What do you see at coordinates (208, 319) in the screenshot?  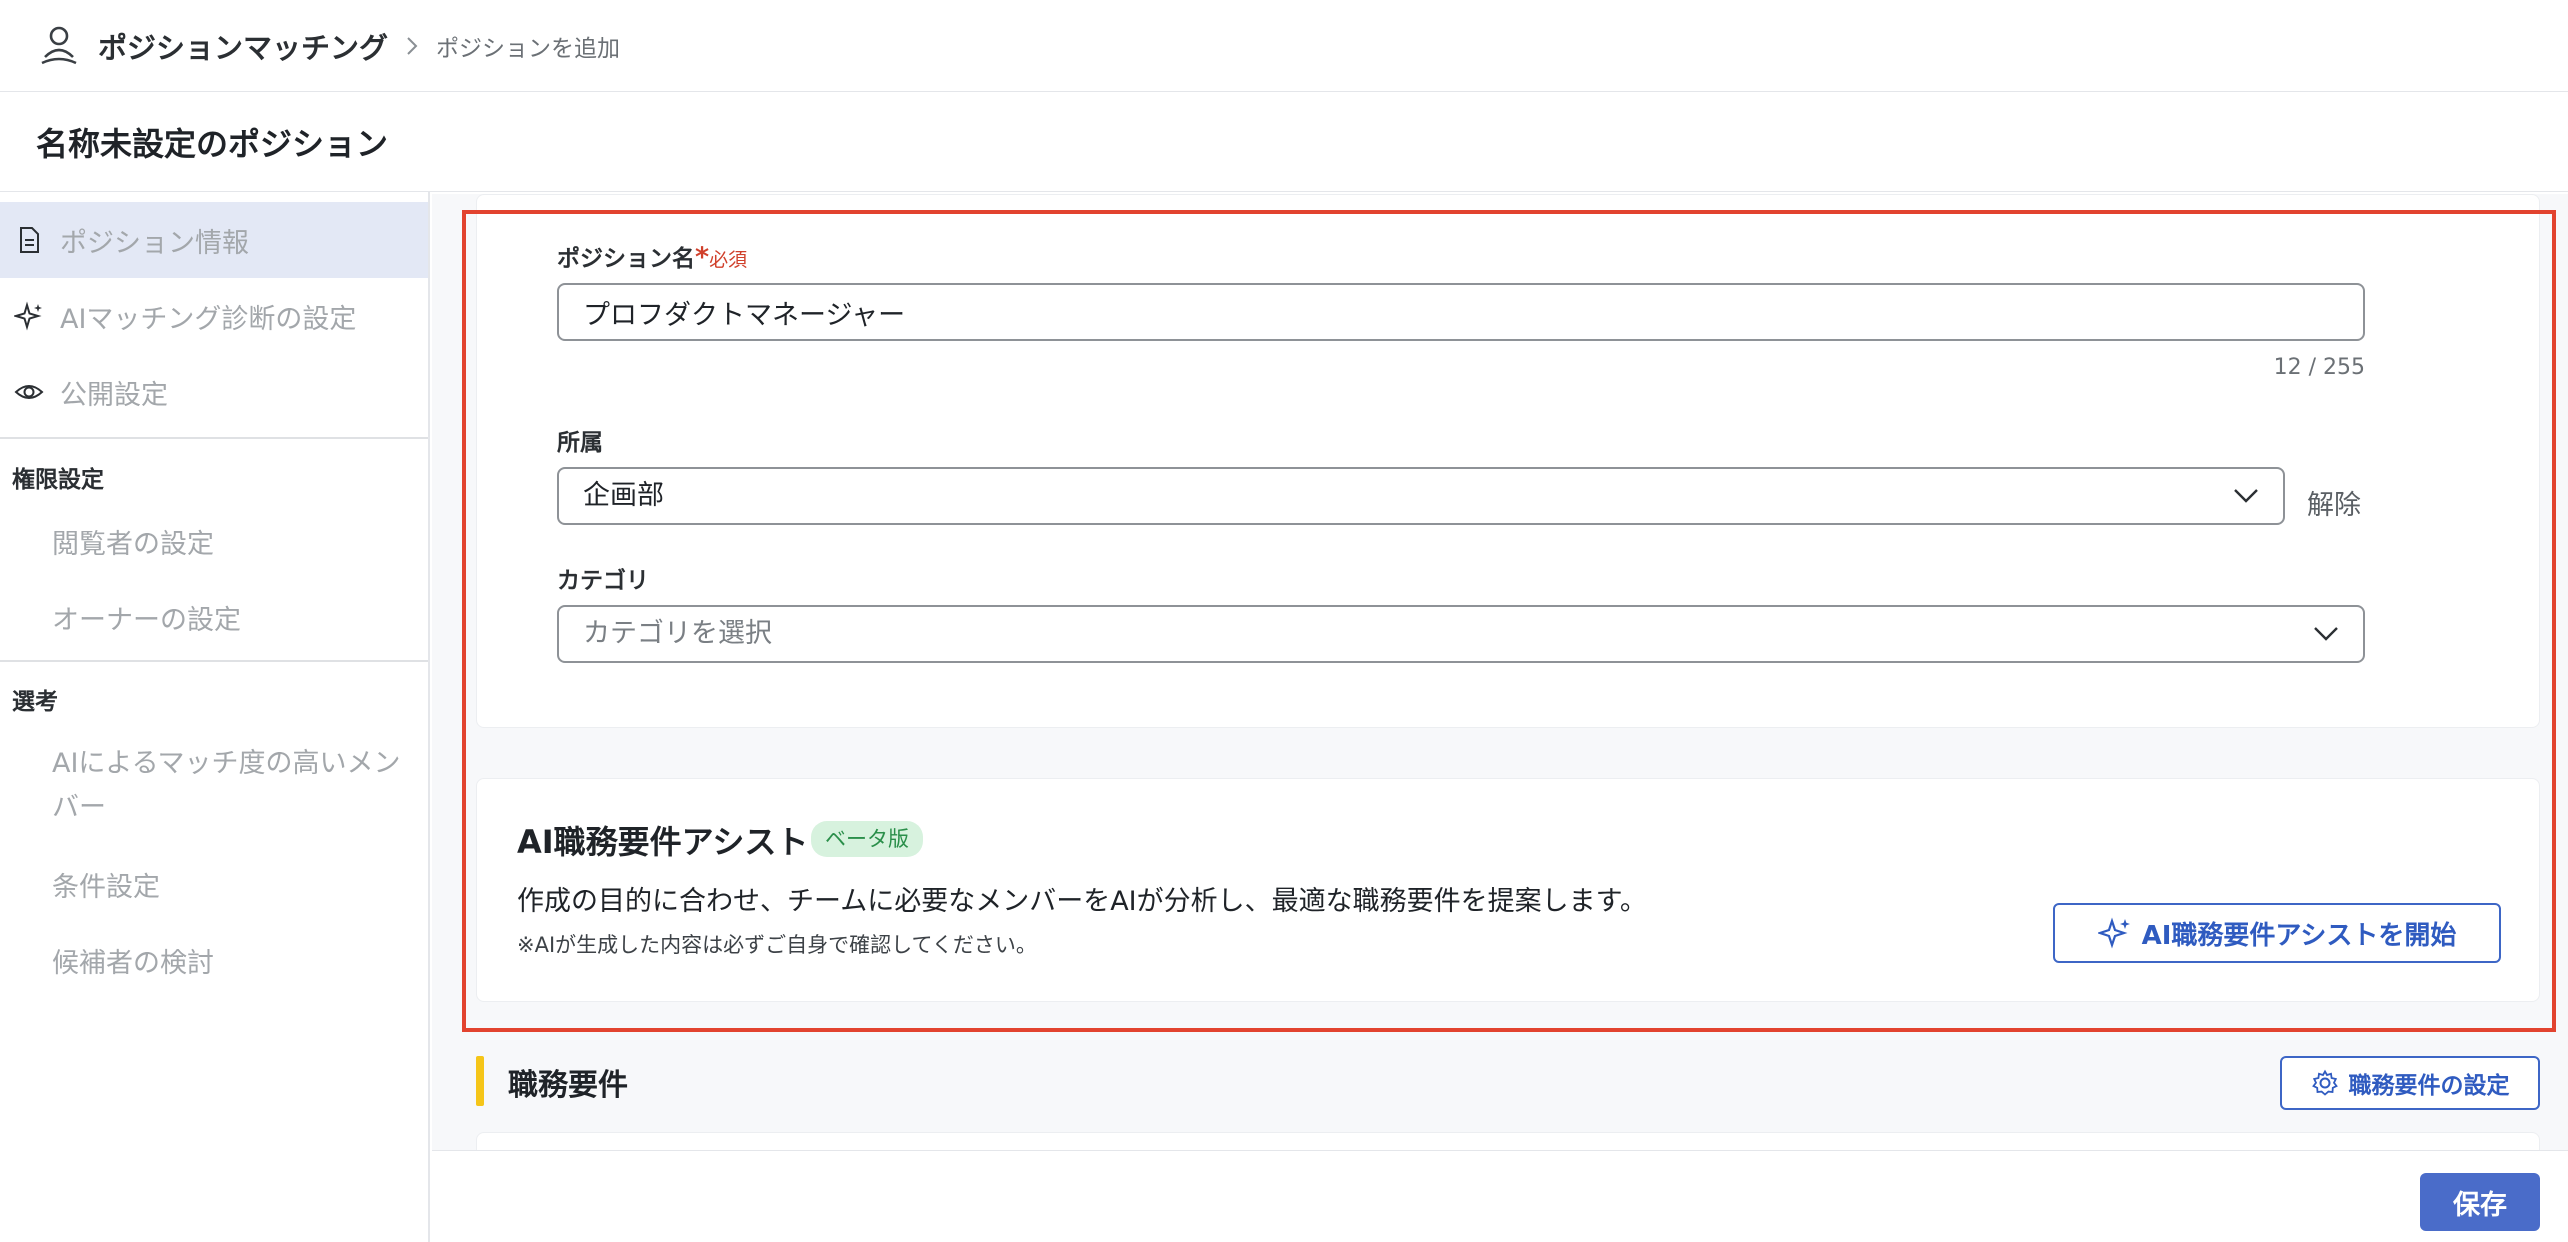 I see `sidebar-item-label: AIマッチング診断の設定` at bounding box center [208, 319].